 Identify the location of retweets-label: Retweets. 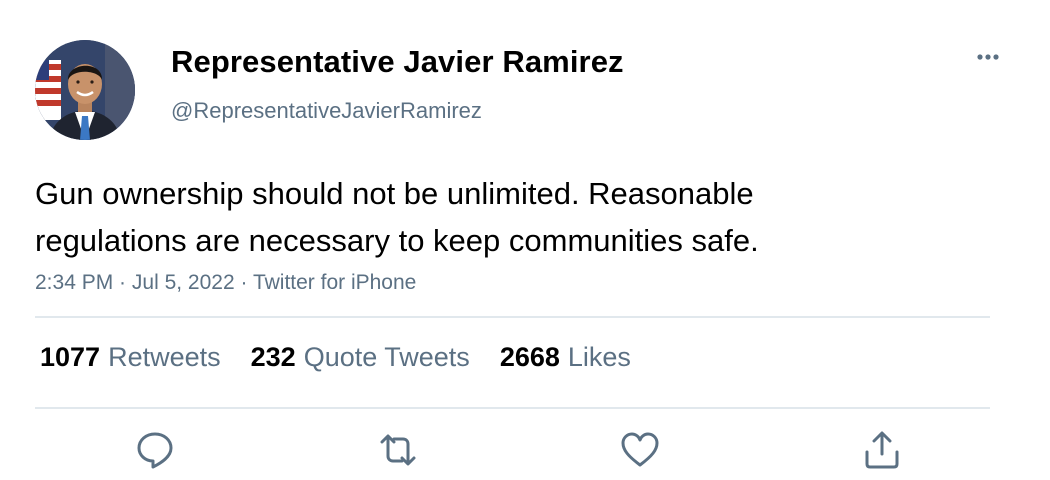
(164, 357).